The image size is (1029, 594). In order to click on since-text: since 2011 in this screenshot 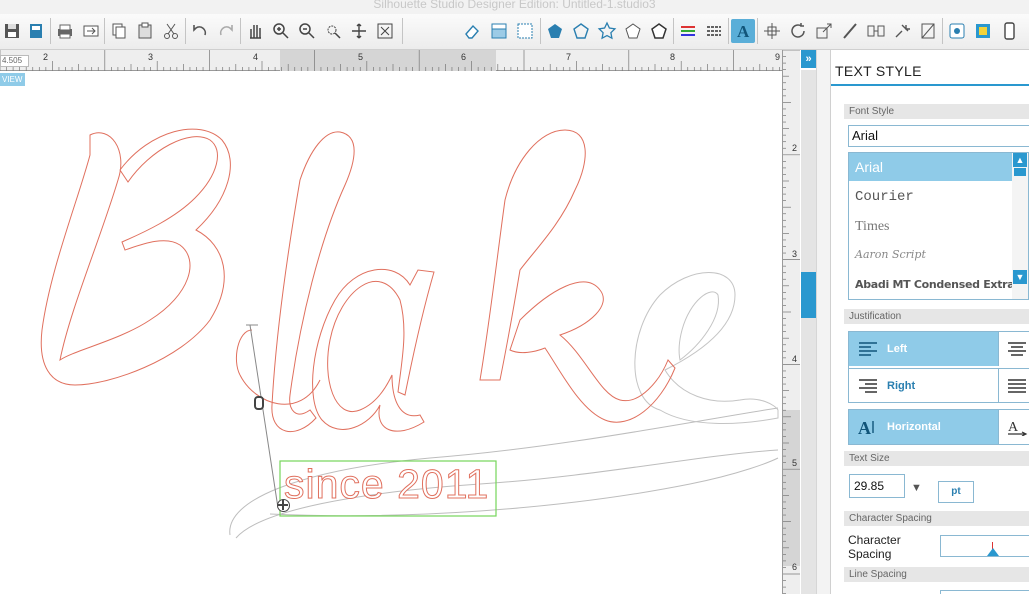, I will do `click(386, 484)`.